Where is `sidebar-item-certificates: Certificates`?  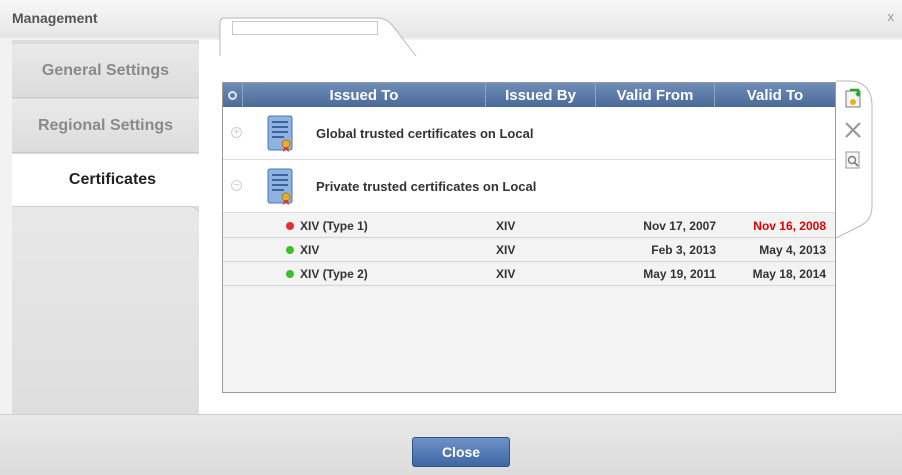 sidebar-item-certificates: Certificates is located at coordinates (112, 180).